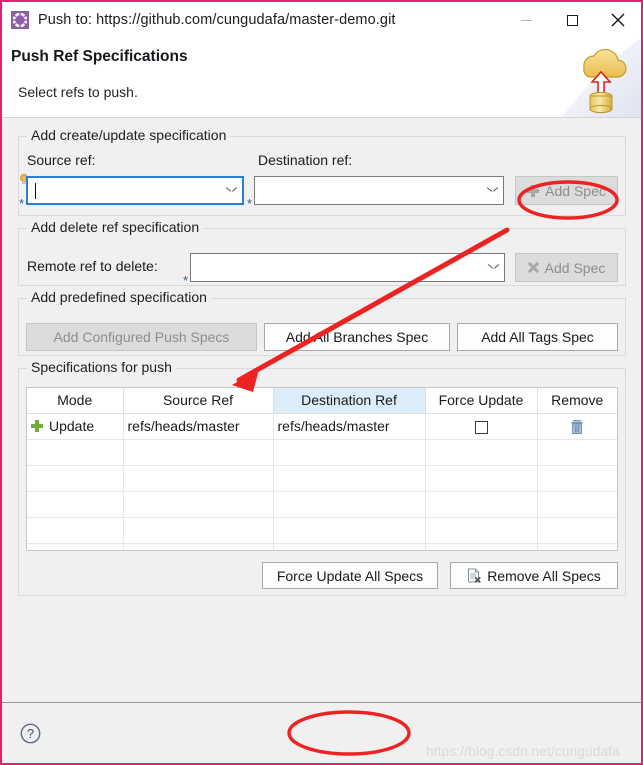 The width and height of the screenshot is (643, 765). Describe the element at coordinates (544, 575) in the screenshot. I see `remove-all-specs-label: Remove All Specs` at that location.